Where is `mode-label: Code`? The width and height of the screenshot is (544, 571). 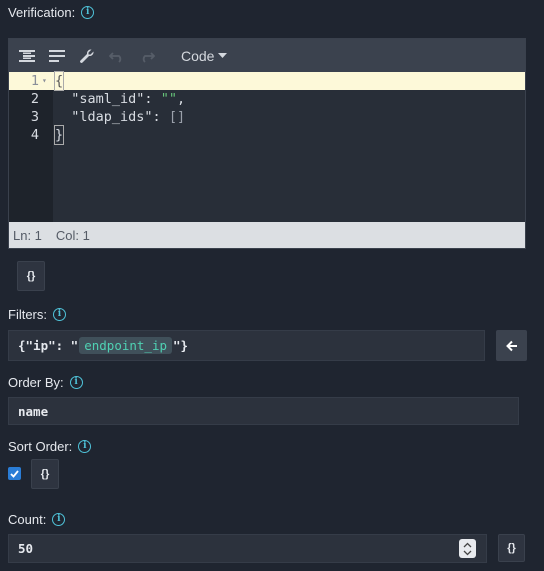
mode-label: Code is located at coordinates (198, 55).